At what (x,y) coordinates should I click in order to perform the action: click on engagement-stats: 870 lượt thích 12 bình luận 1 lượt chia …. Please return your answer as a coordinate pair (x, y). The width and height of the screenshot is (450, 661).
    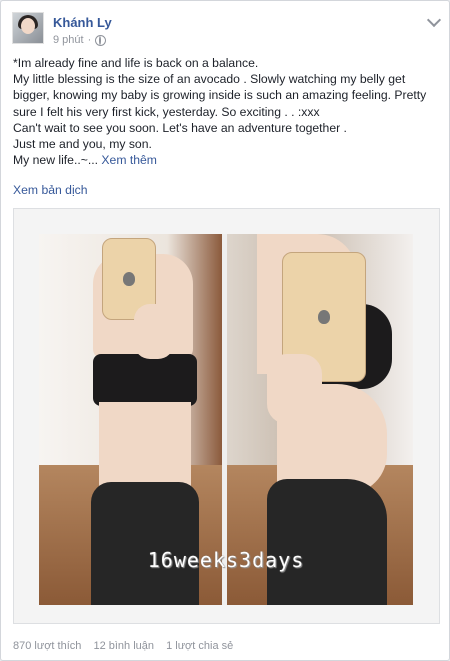
    Looking at the image, I should click on (127, 646).